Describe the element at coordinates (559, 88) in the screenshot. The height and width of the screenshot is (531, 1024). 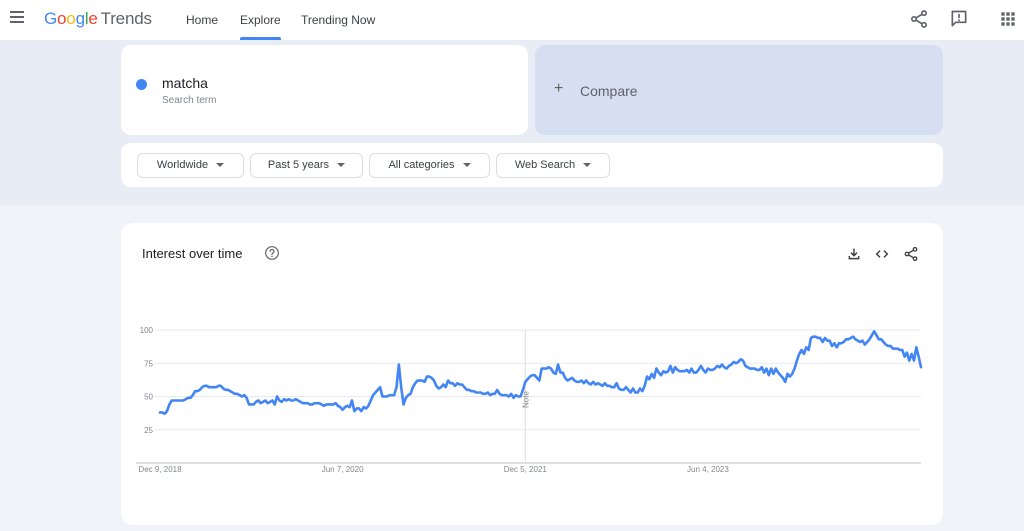
I see `plus-icon: +` at that location.